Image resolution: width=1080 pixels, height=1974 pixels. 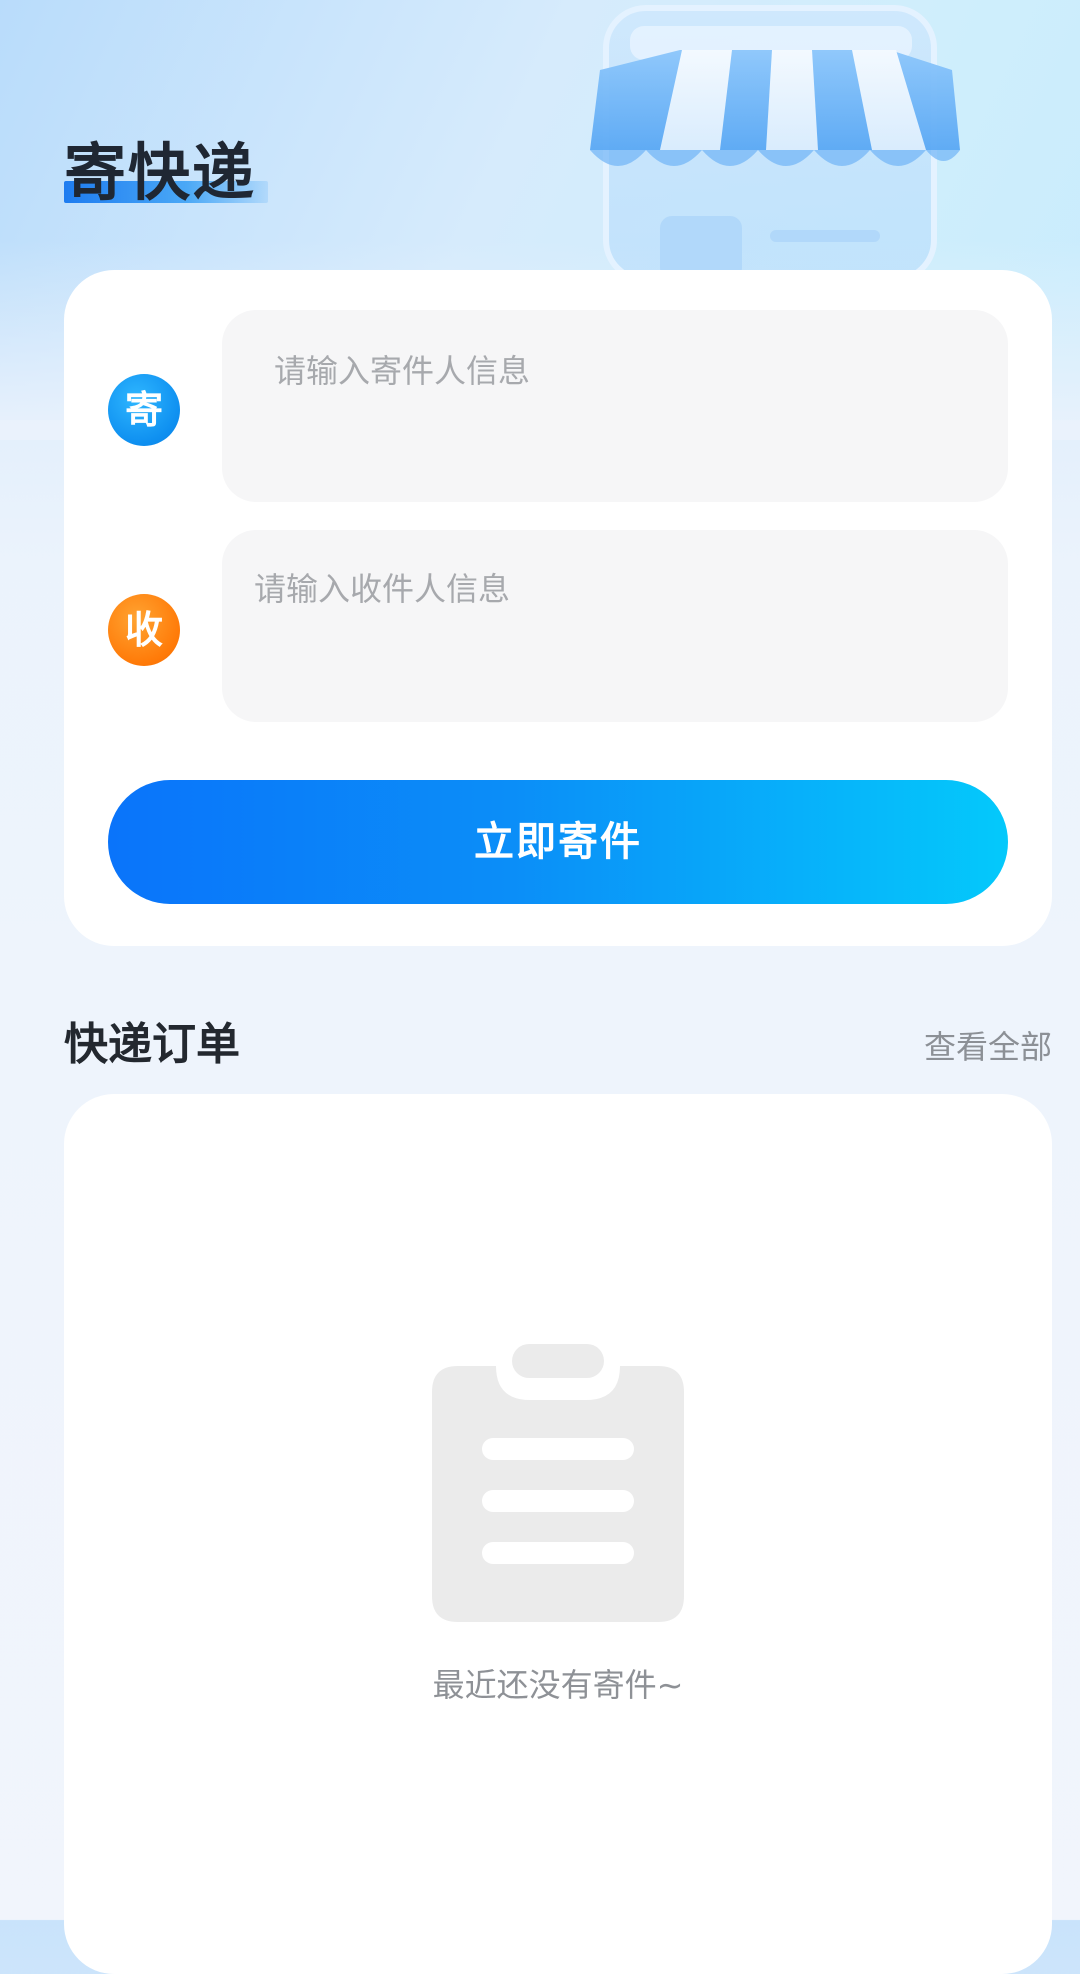 What do you see at coordinates (152, 1044) in the screenshot?
I see `orders-section-title: 快递订单` at bounding box center [152, 1044].